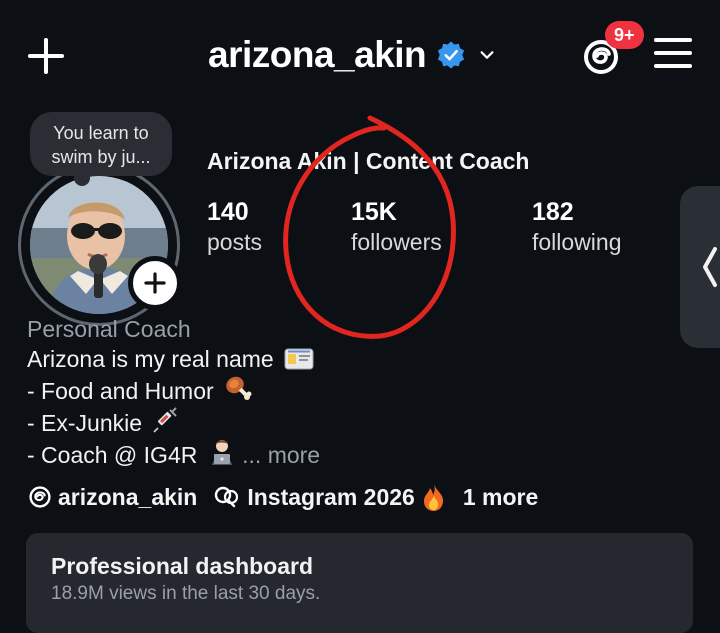 The height and width of the screenshot is (633, 720). I want to click on profile-links-row: arizona_akin Instagram 2026 1 more, so click(283, 497).